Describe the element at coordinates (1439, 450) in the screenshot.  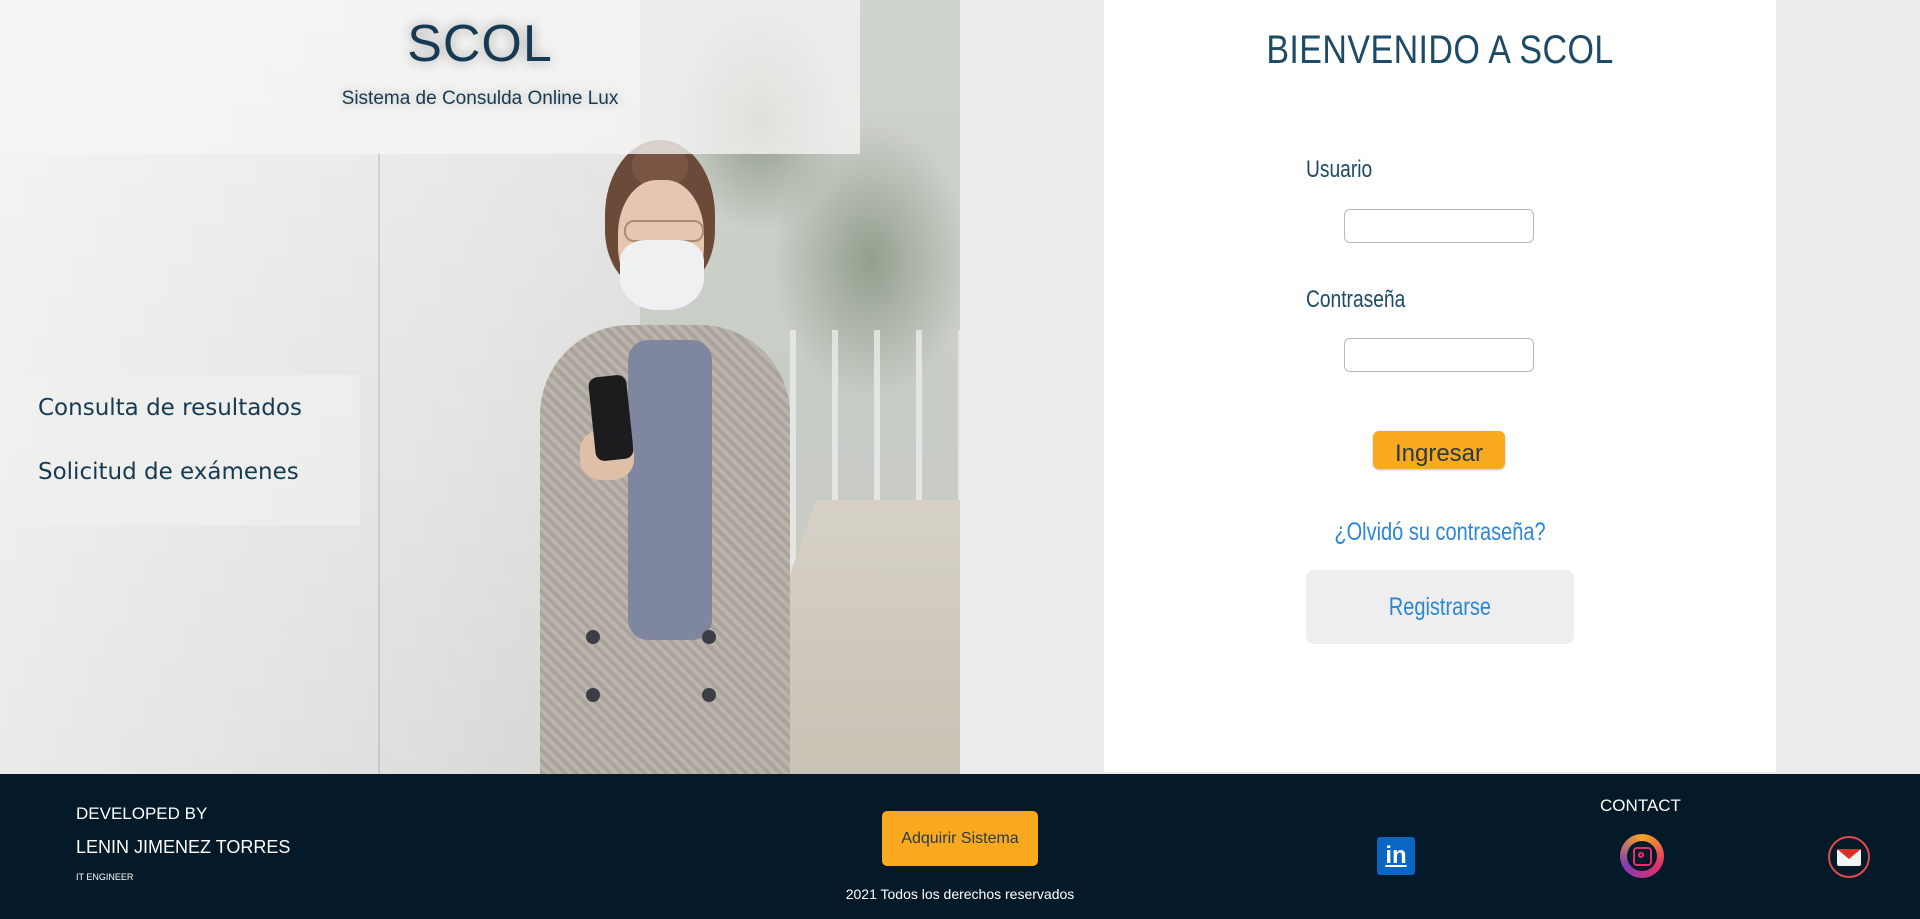
I see `login-button: Ingresar` at that location.